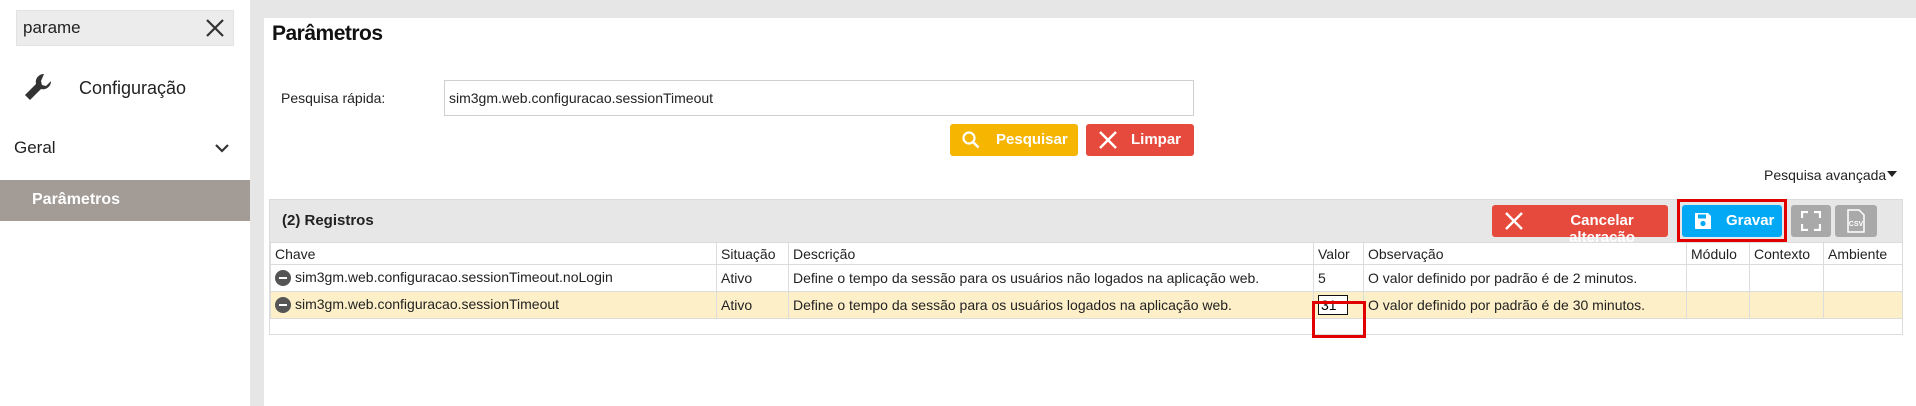 This screenshot has height=406, width=1916. Describe the element at coordinates (1602, 229) in the screenshot. I see `cancelar-label: Cancelar alteração` at that location.